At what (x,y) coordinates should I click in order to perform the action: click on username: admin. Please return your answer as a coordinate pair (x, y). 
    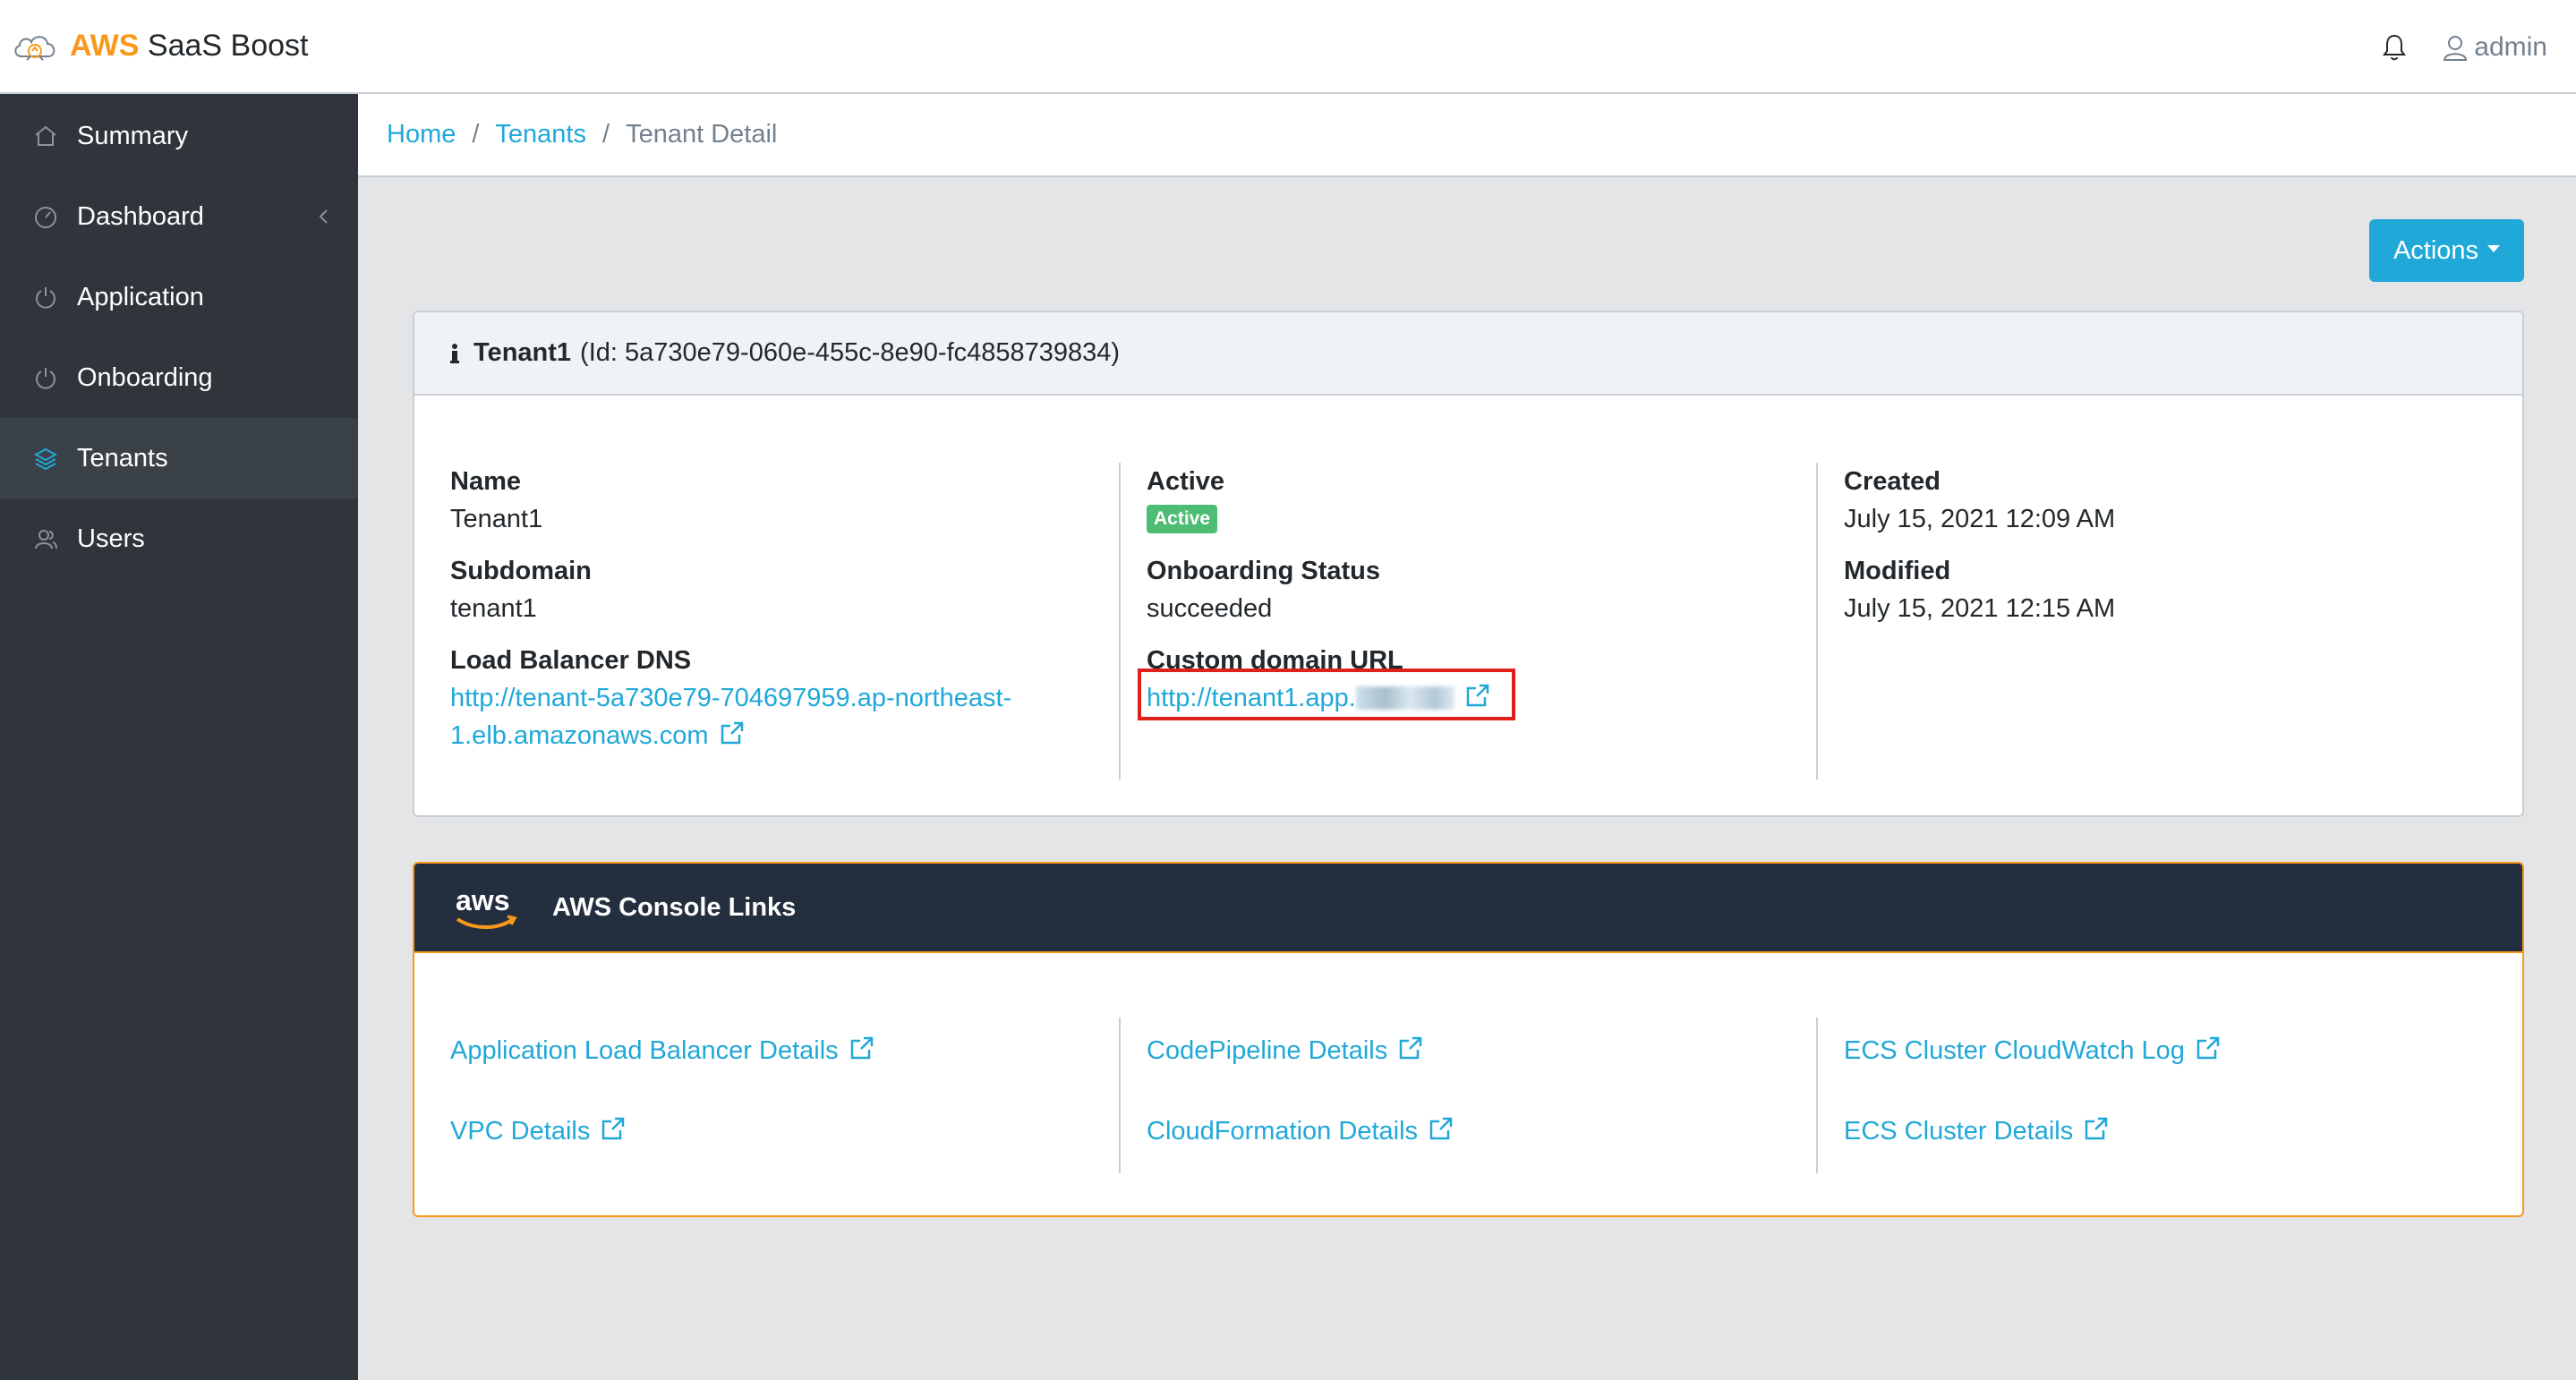
    Looking at the image, I should click on (2510, 47).